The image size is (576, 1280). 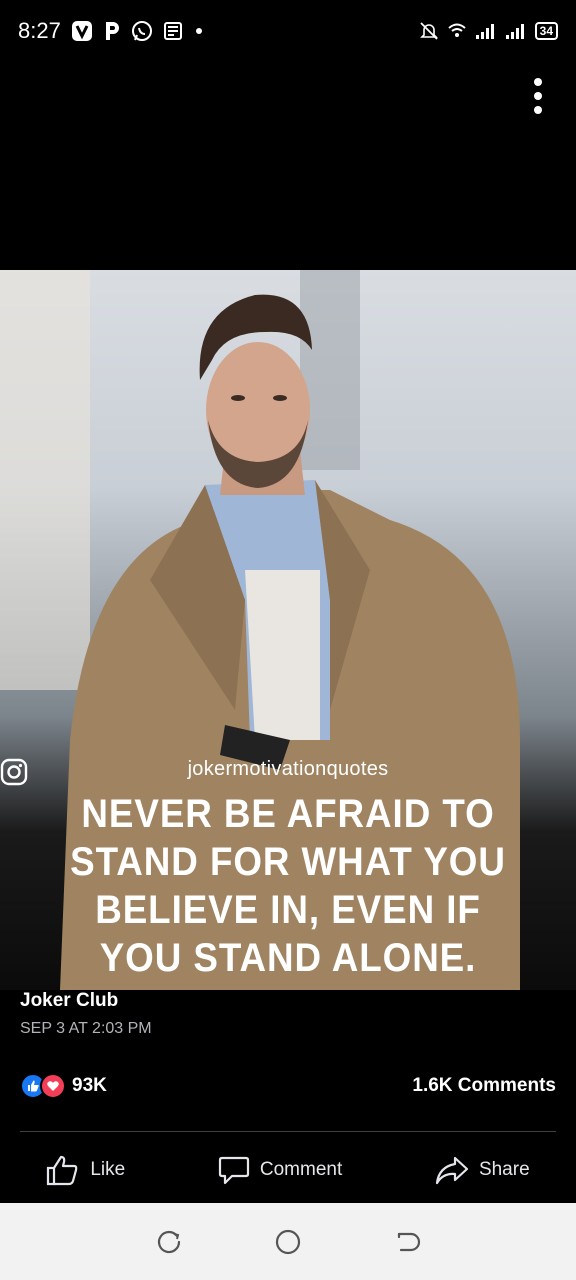 I want to click on share-button: Share, so click(x=482, y=1170).